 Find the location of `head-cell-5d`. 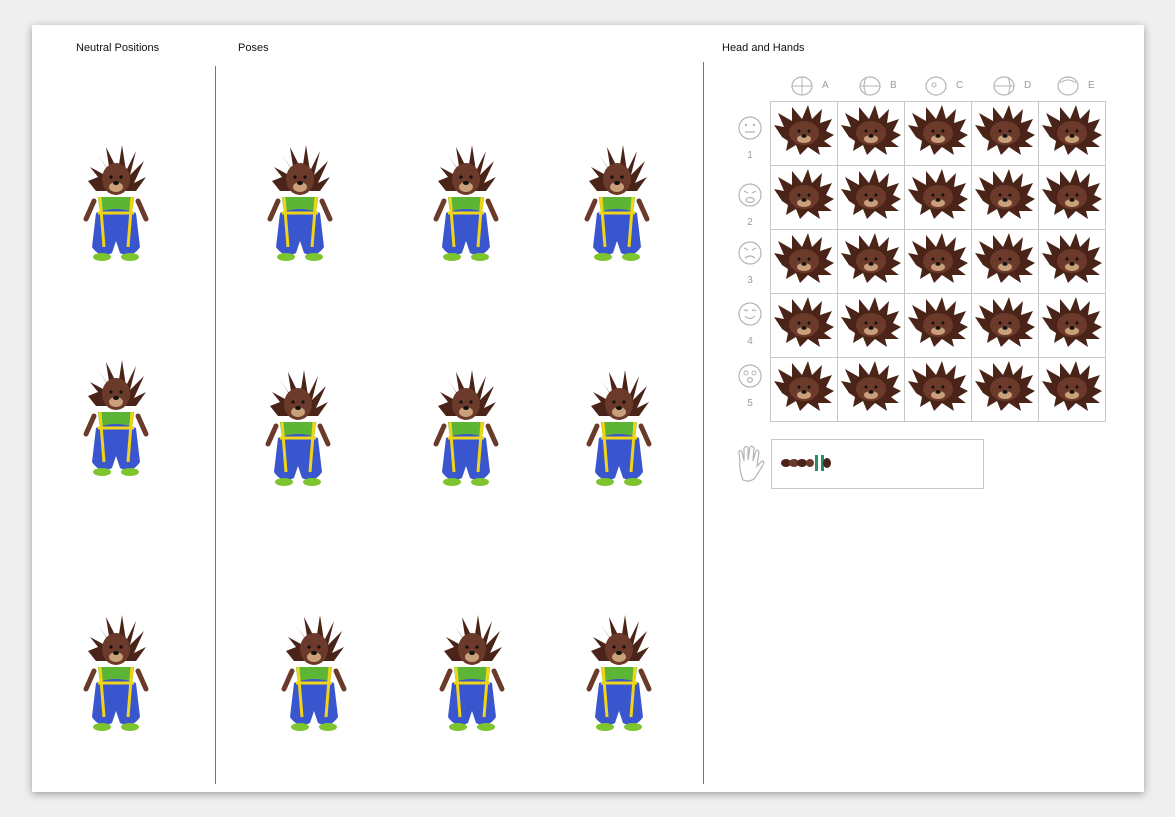

head-cell-5d is located at coordinates (1005, 389).